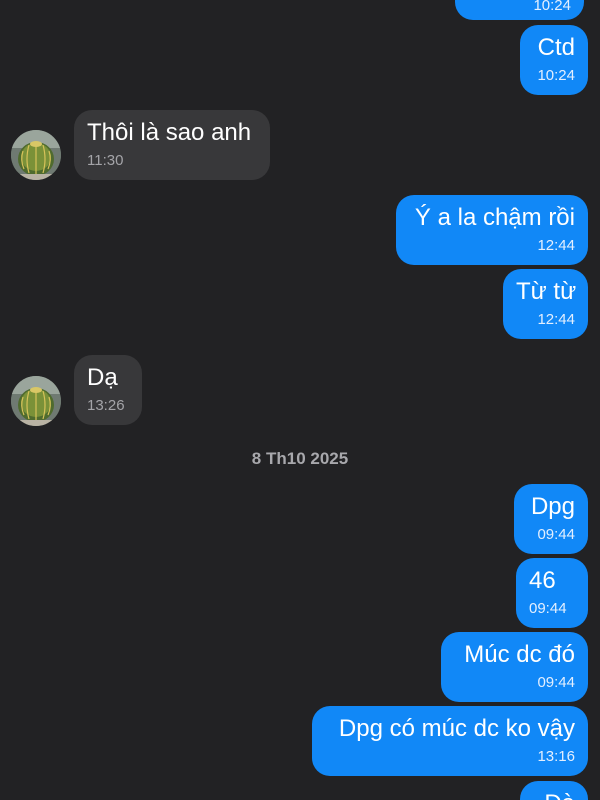 The height and width of the screenshot is (800, 600). I want to click on outgoing-message: Múc dc đó 09:44, so click(514, 667).